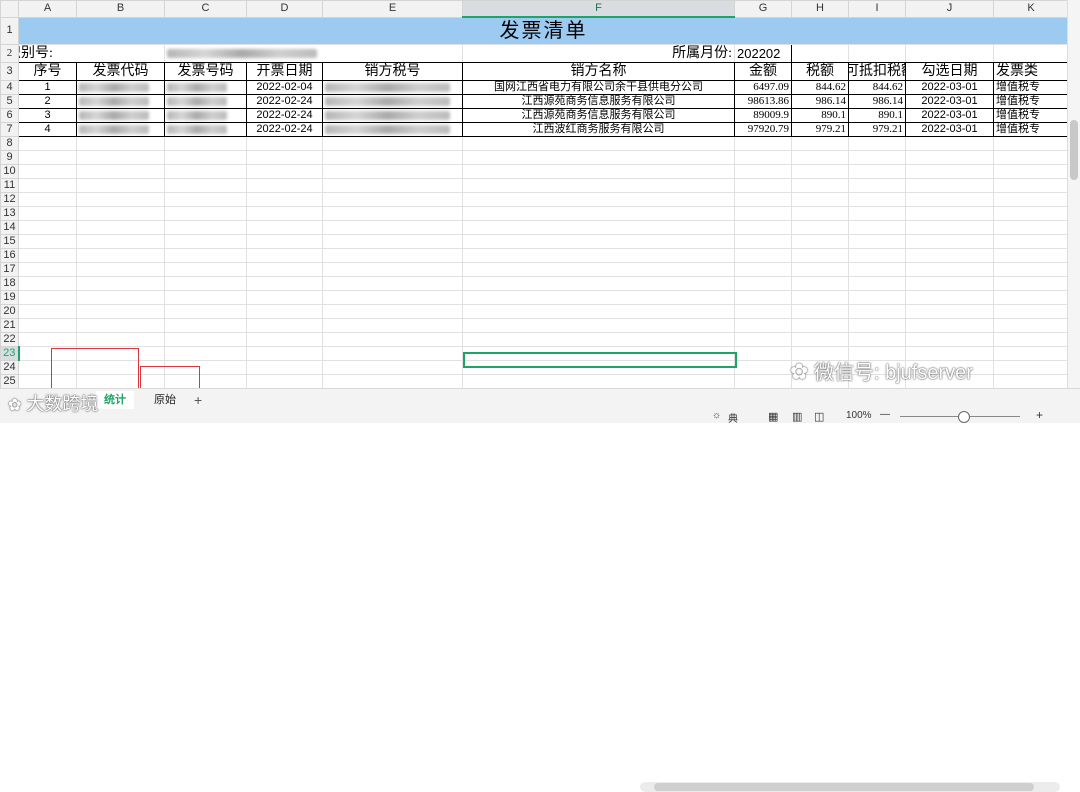 Image resolution: width=1080 pixels, height=792 pixels. Describe the element at coordinates (392, 87) in the screenshot. I see `seller-tax-id-cell` at that location.